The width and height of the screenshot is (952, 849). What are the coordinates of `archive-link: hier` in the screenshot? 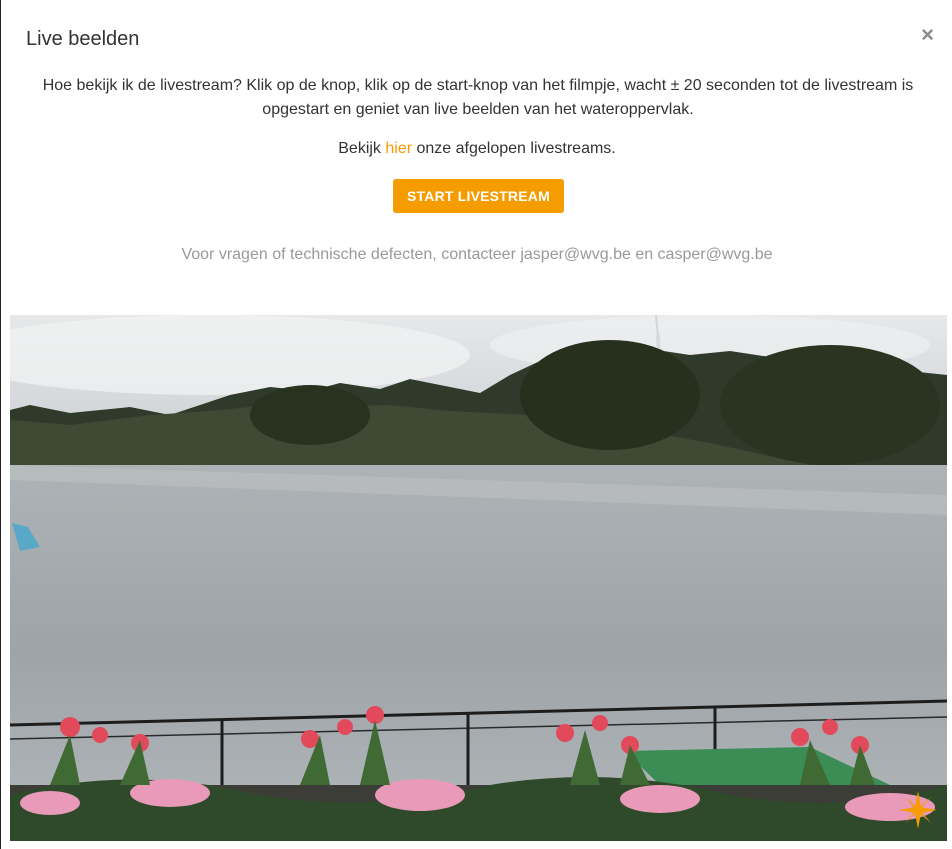 It's located at (398, 148).